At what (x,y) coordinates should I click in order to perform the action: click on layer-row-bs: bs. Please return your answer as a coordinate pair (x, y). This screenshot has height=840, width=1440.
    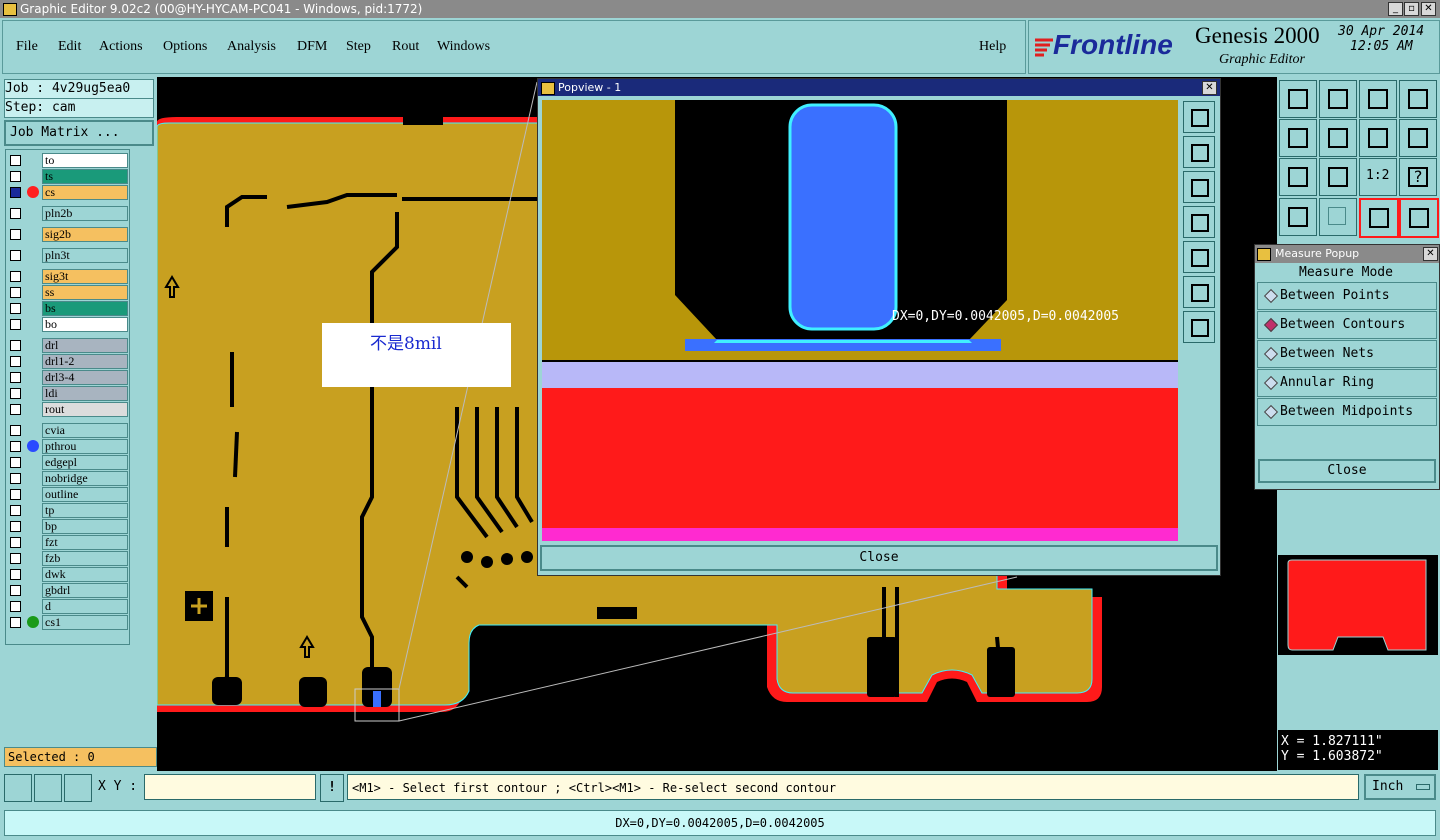
    Looking at the image, I should click on (68, 308).